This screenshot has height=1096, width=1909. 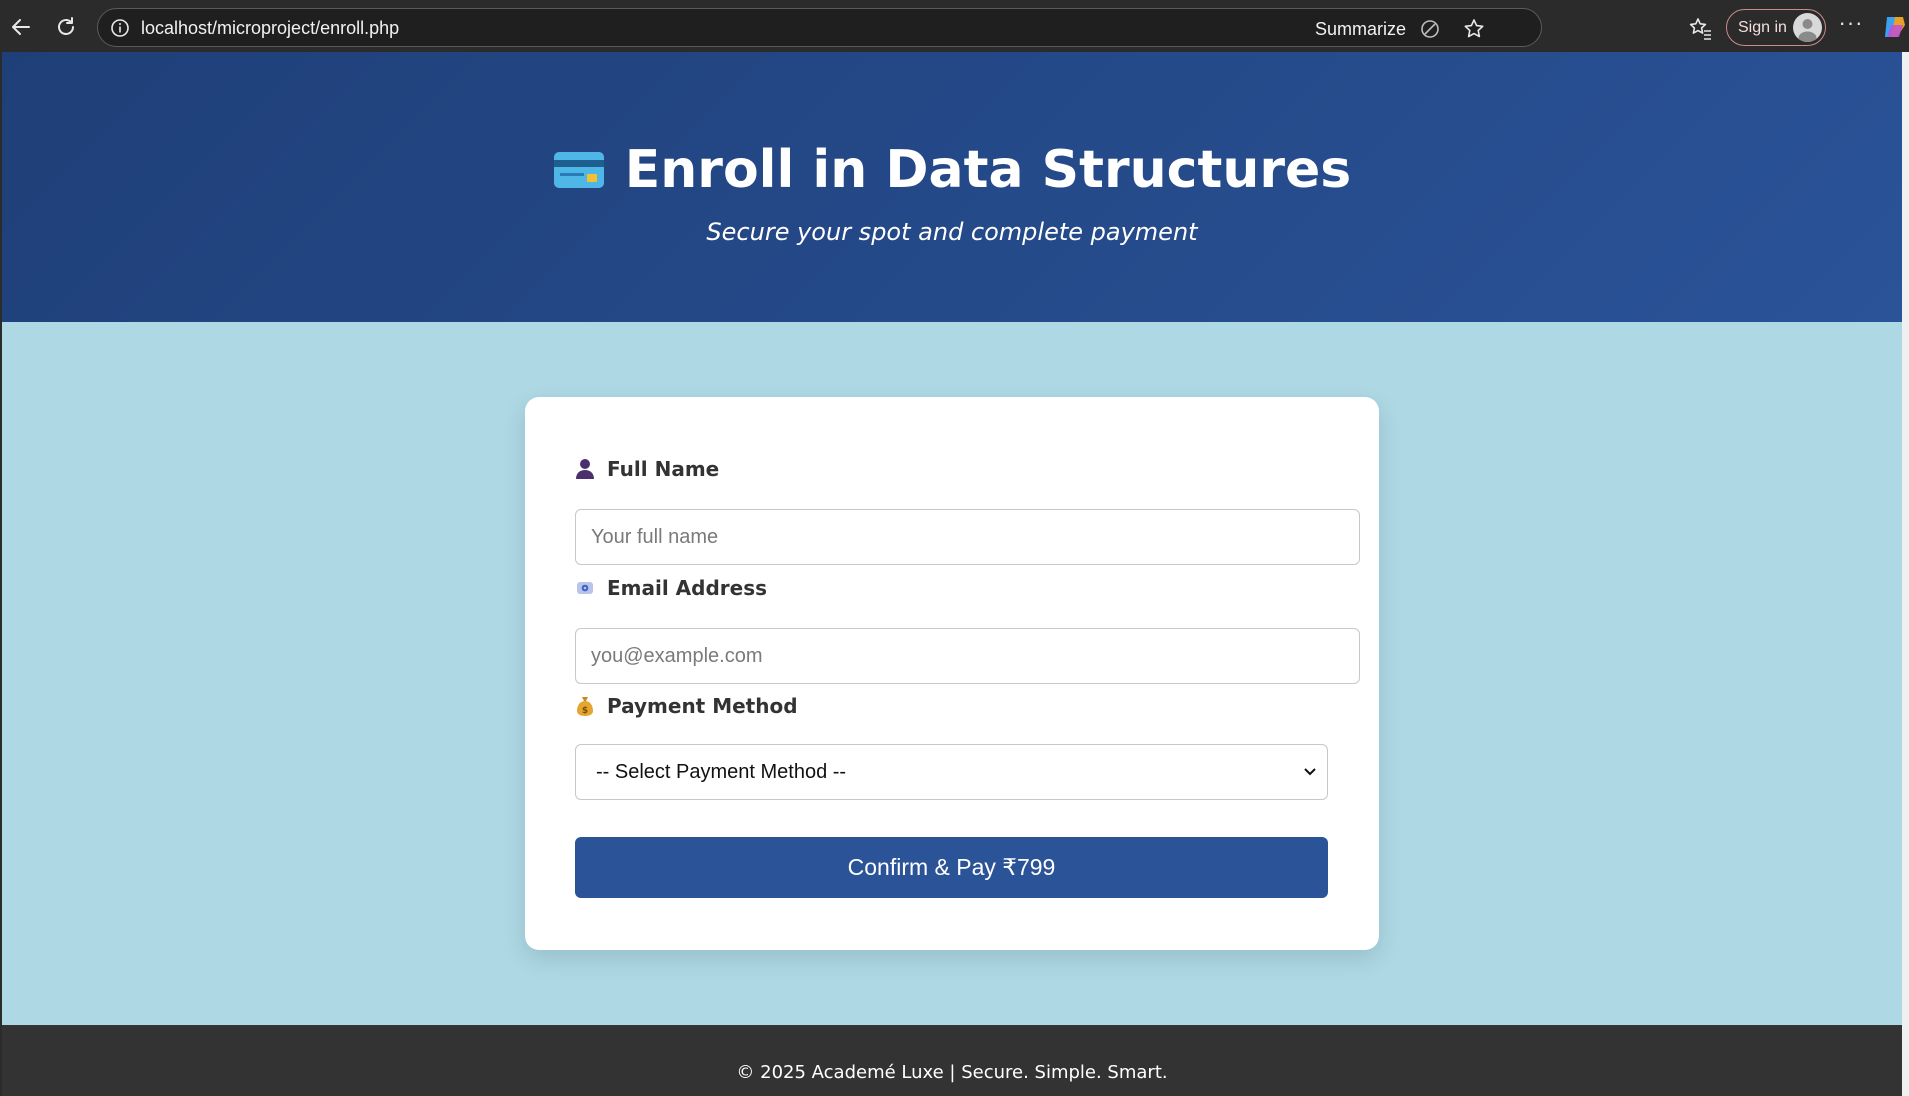 I want to click on confirm-pay-button: Confirm & Pay ₹799, so click(x=951, y=867).